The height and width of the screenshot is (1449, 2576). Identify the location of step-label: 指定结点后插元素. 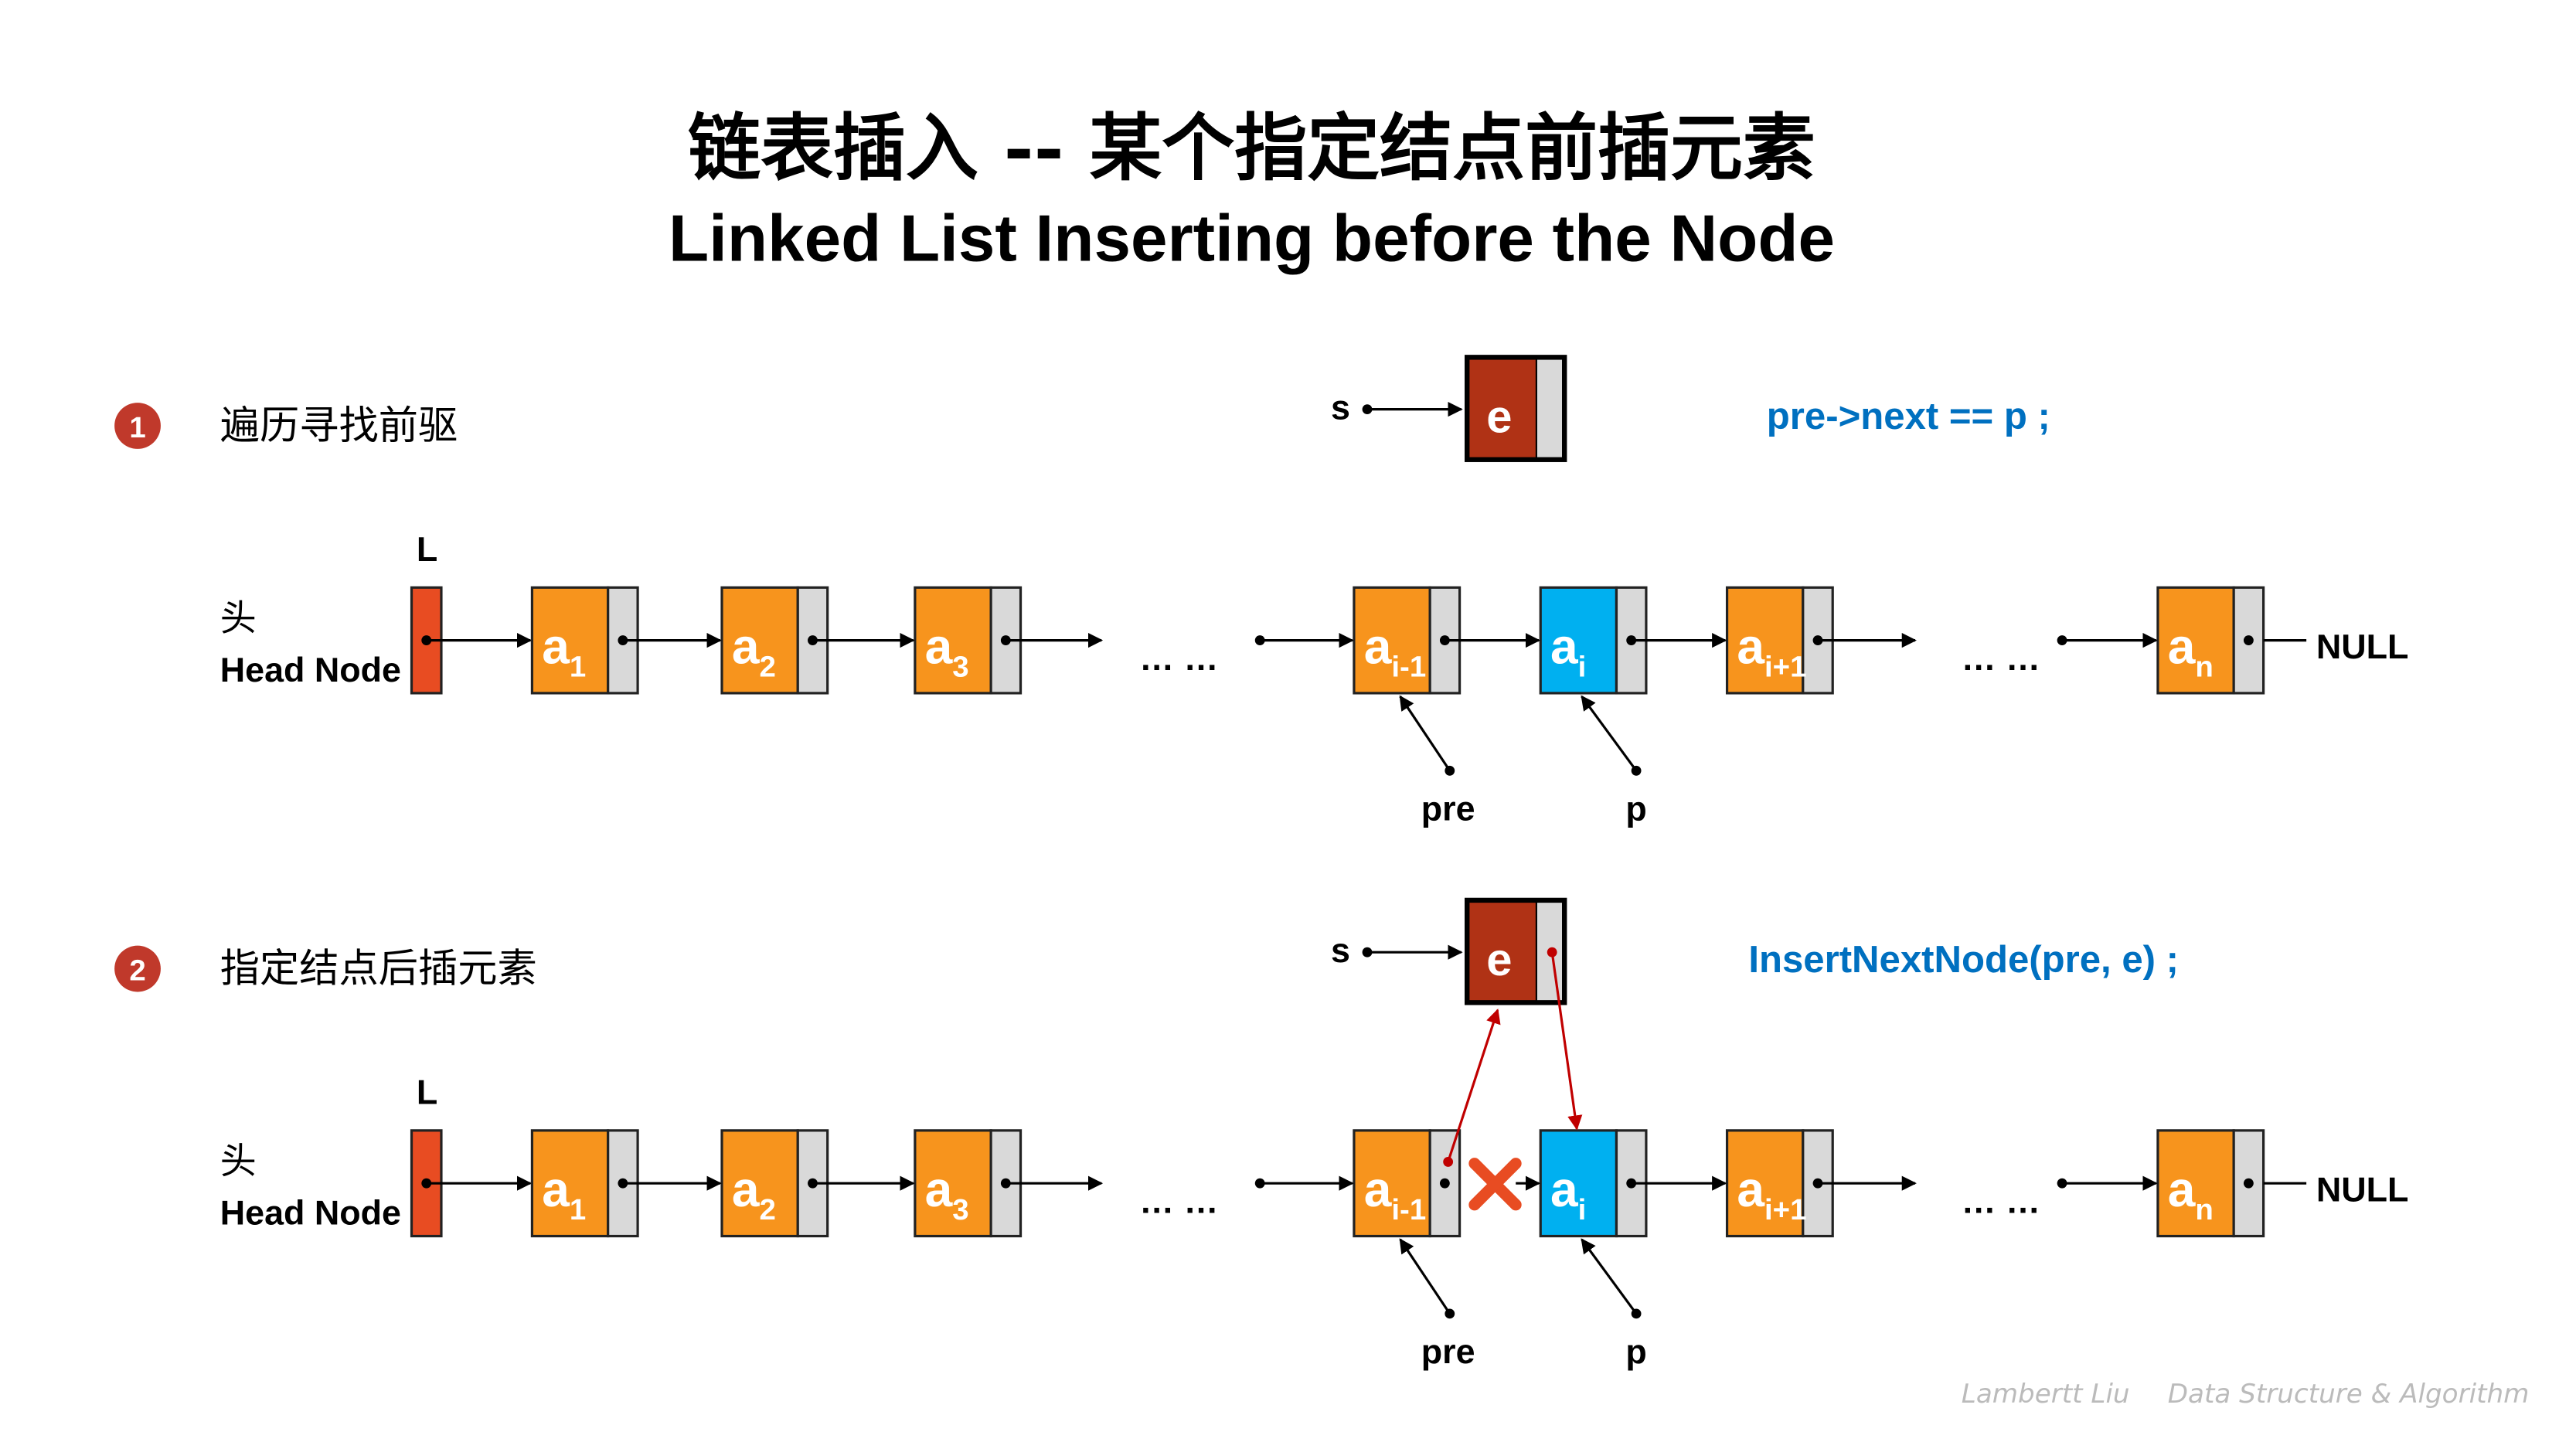
(378, 969).